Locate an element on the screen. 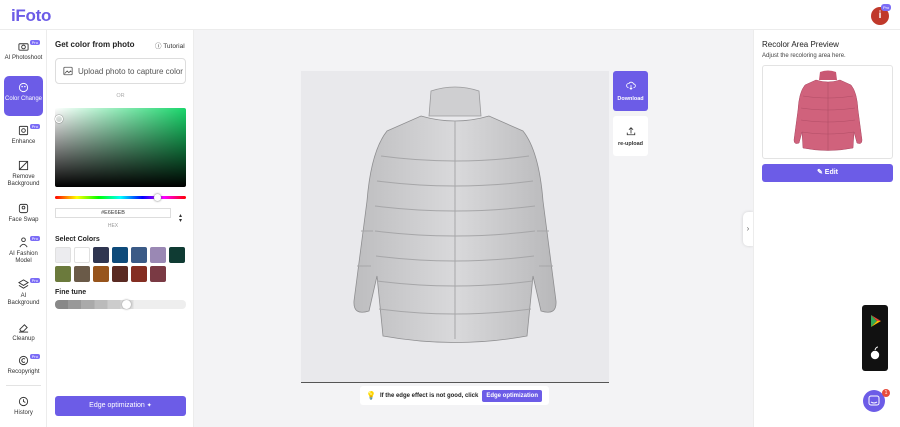 The height and width of the screenshot is (427, 900). edge-optimization-button: Edge optimization ✦ is located at coordinates (120, 406).